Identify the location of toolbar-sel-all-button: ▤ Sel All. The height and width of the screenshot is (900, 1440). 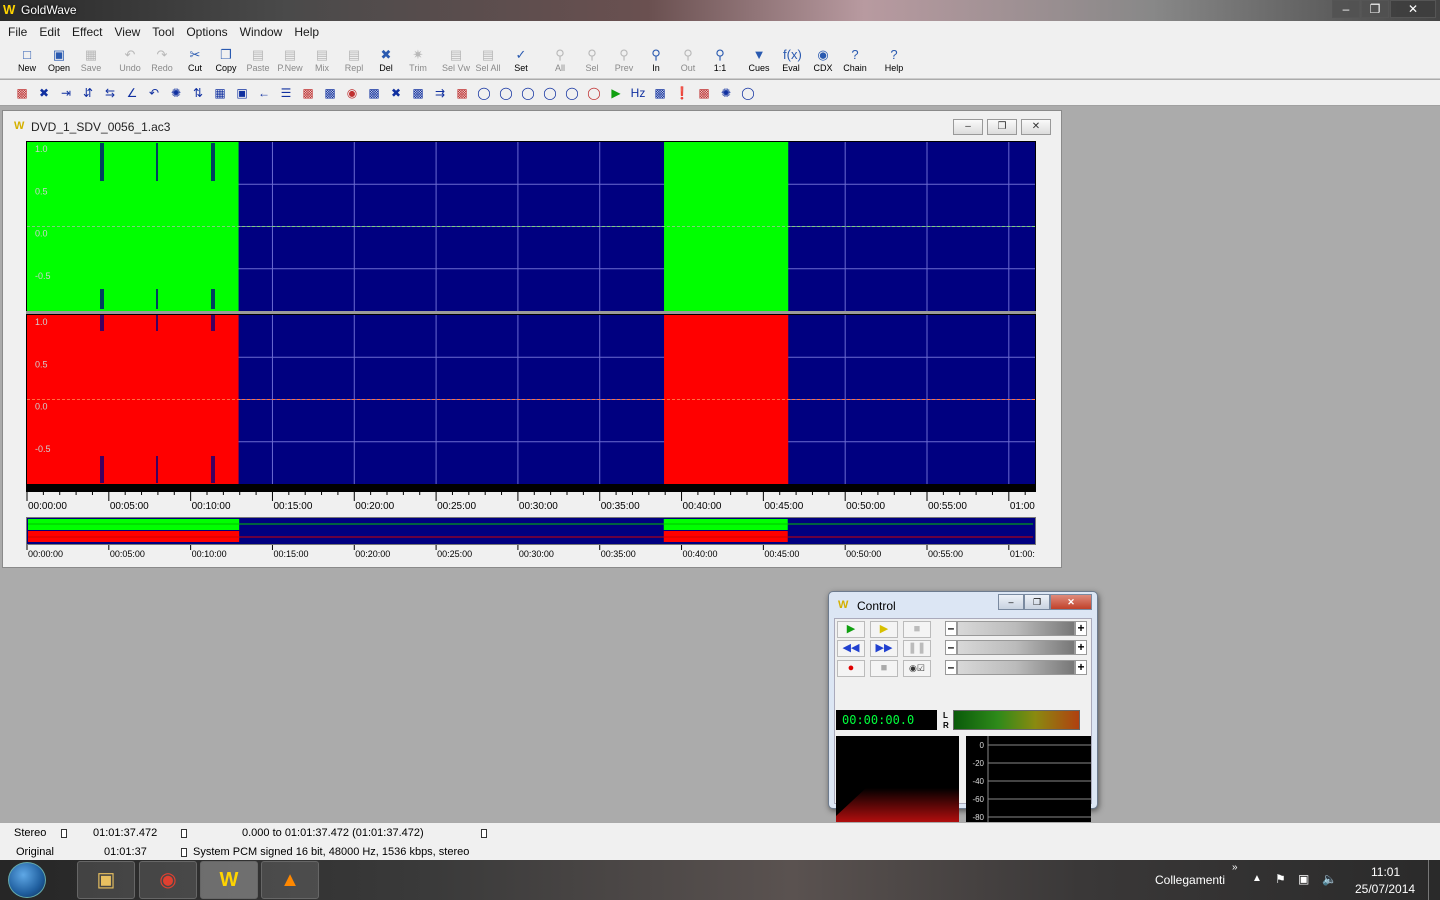
(488, 62).